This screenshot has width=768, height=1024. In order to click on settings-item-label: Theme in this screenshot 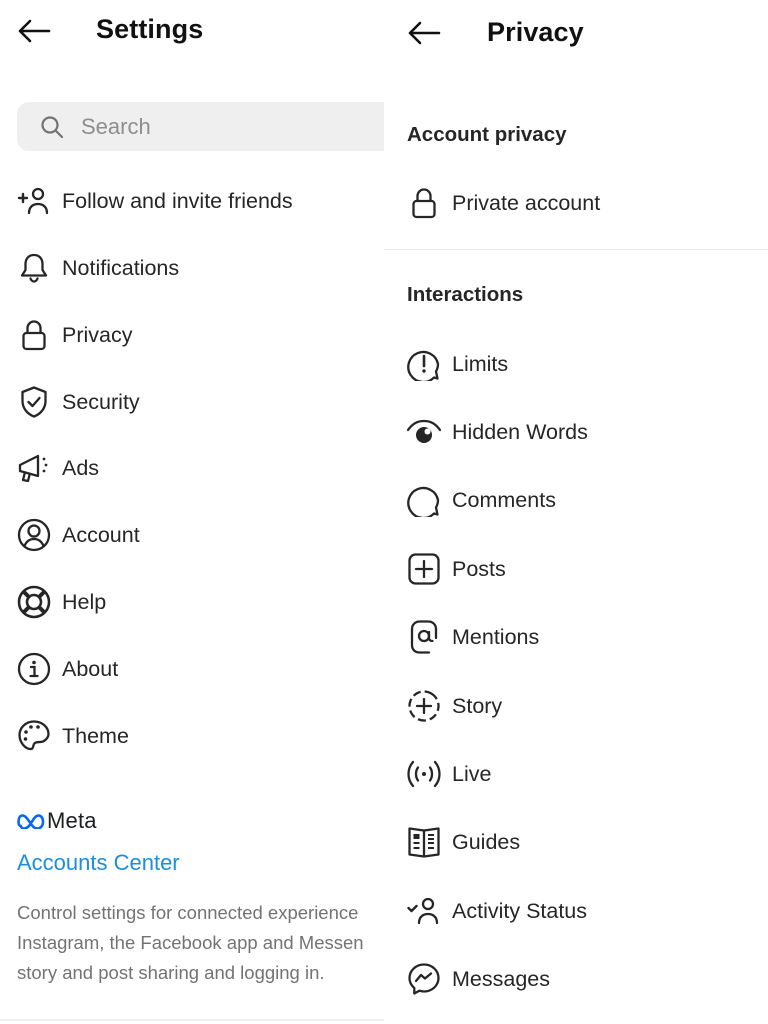, I will do `click(95, 735)`.